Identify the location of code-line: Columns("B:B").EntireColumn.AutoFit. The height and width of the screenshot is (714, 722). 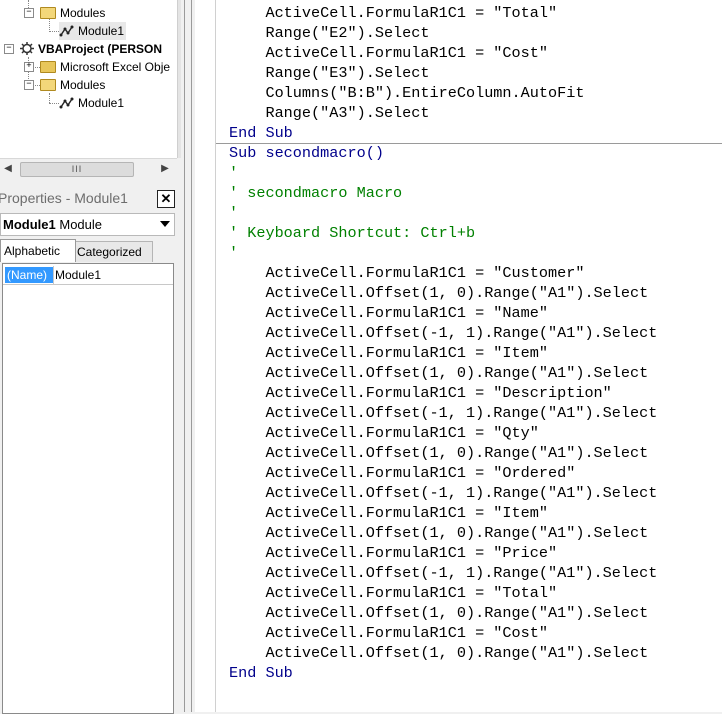
(443, 93).